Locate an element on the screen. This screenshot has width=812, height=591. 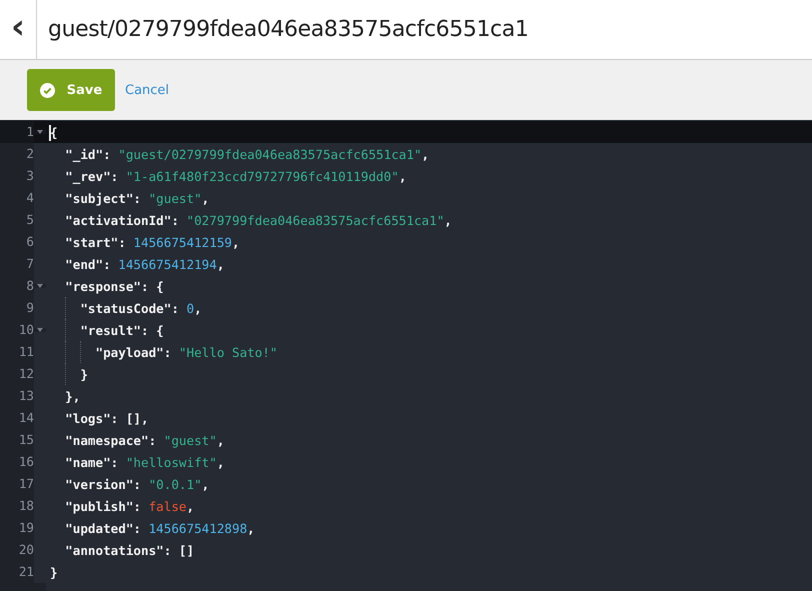
line-number: 1 is located at coordinates (17, 132).